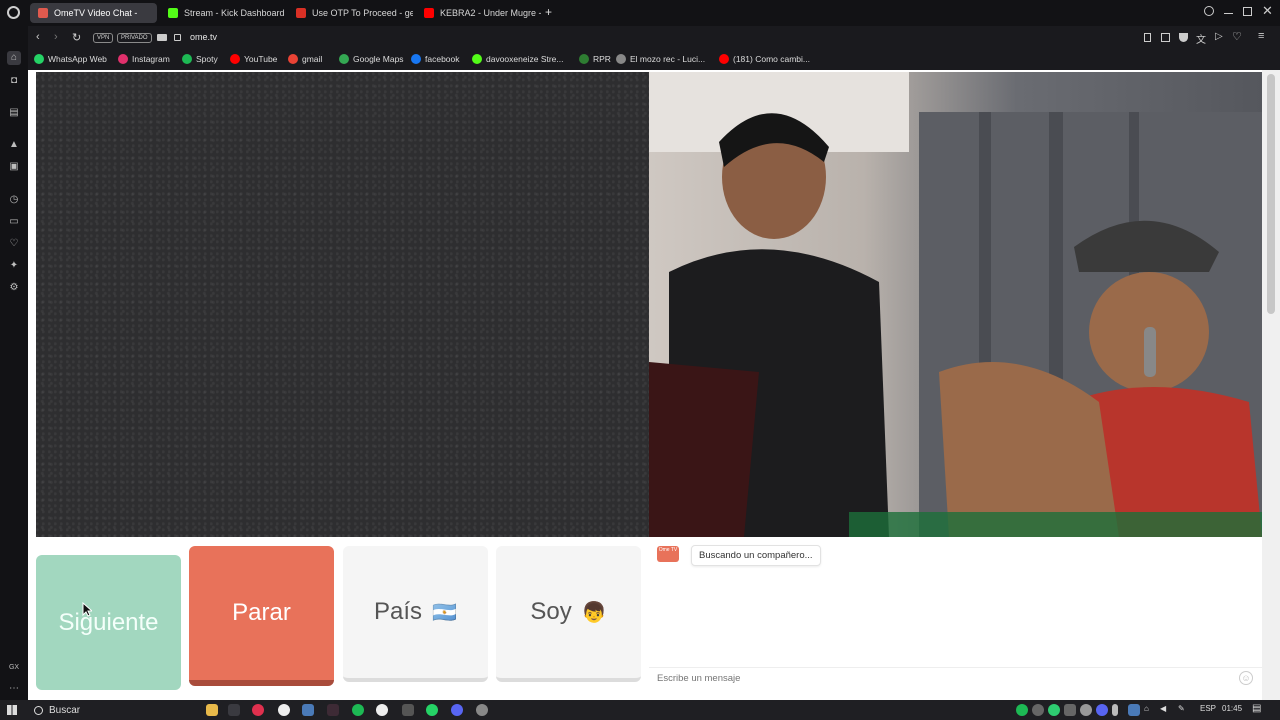  I want to click on app-icon, so click(284, 710).